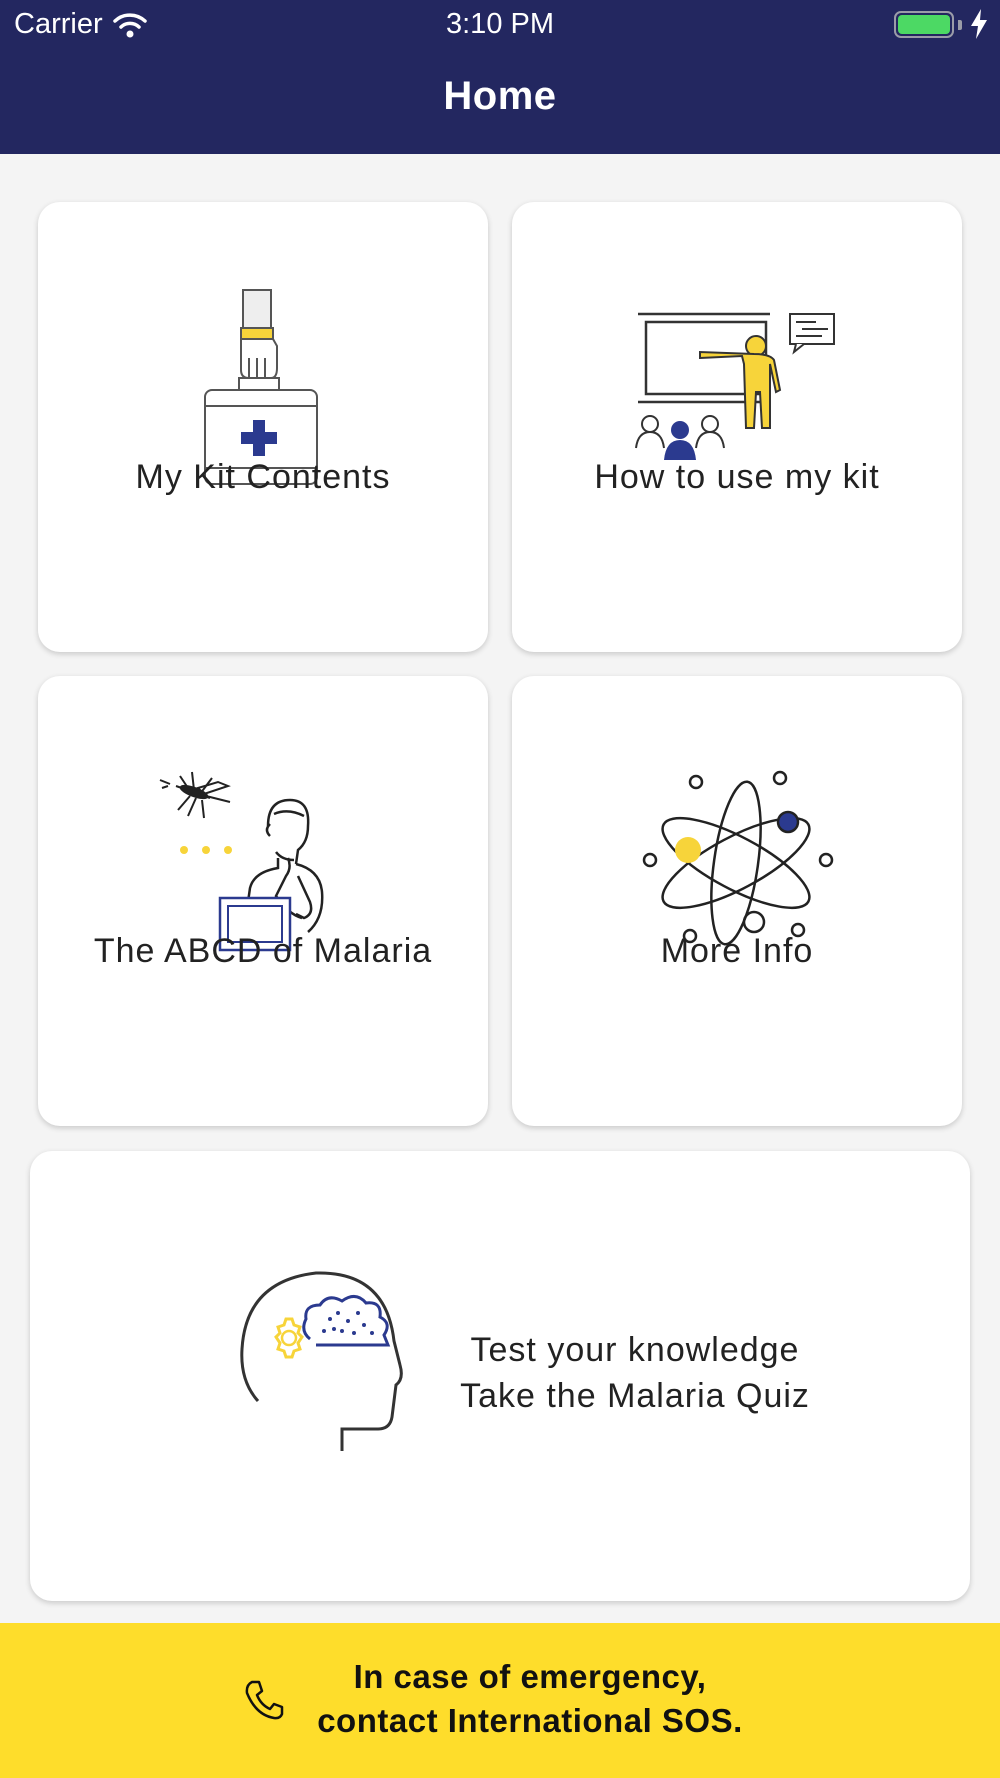 The height and width of the screenshot is (1778, 1000). I want to click on presentation-icon, so click(735, 386).